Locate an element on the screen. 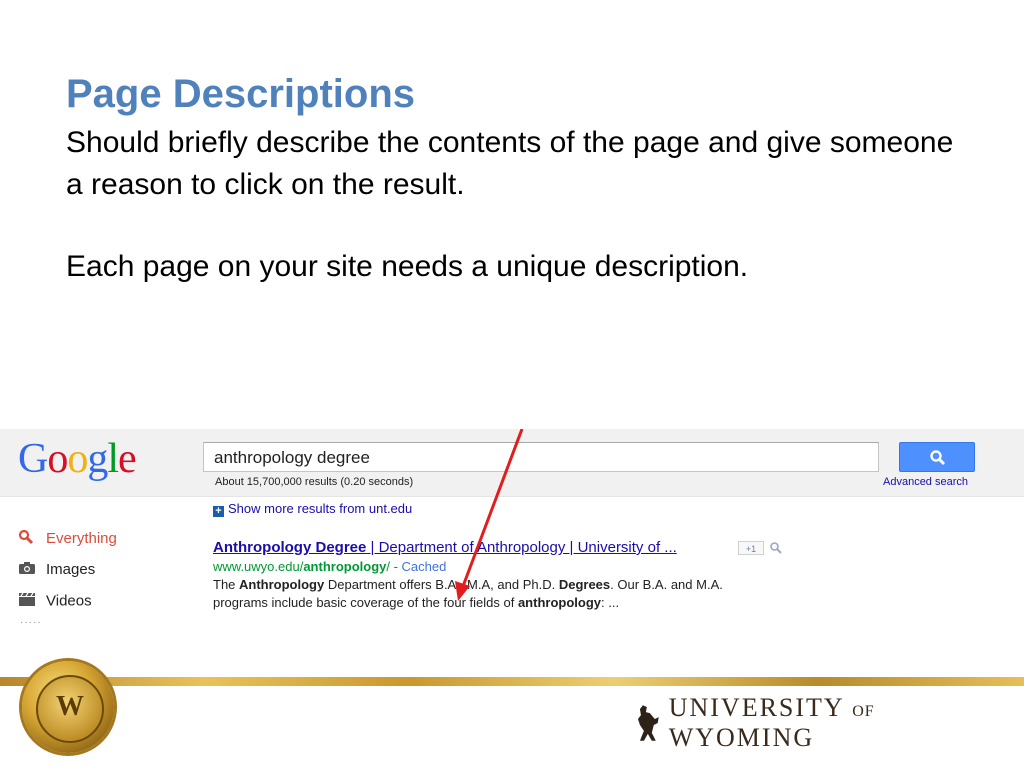 This screenshot has height=768, width=1024. university-wordmark: UNIVERSITY OF WYOMING is located at coordinates (829, 722).